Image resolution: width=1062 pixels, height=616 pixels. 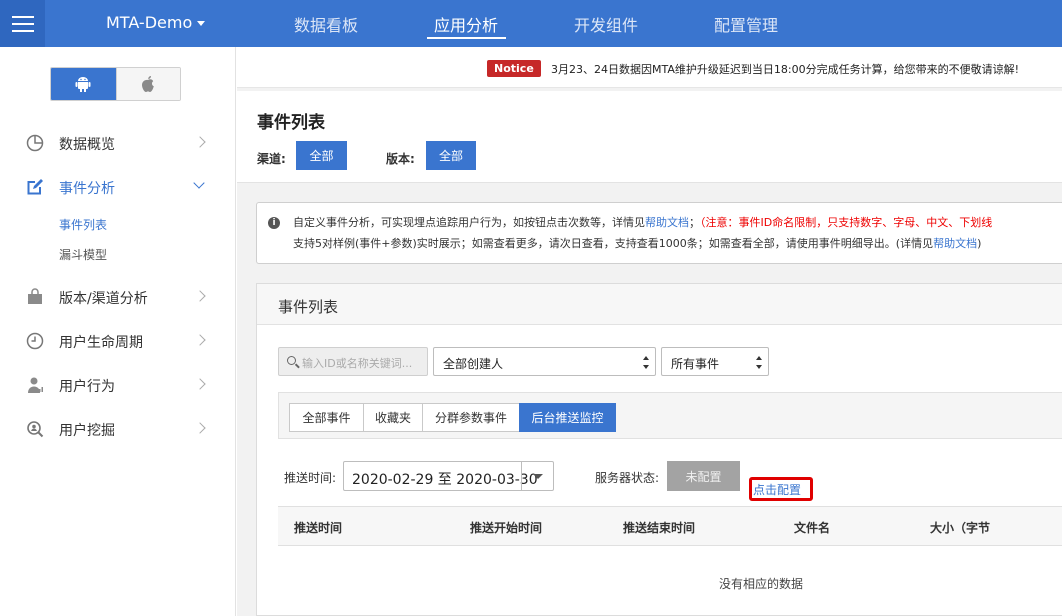 I want to click on table-header: 推送时间 推送开始时间 推送结束时间 文件名 大小（字节, so click(x=670, y=526).